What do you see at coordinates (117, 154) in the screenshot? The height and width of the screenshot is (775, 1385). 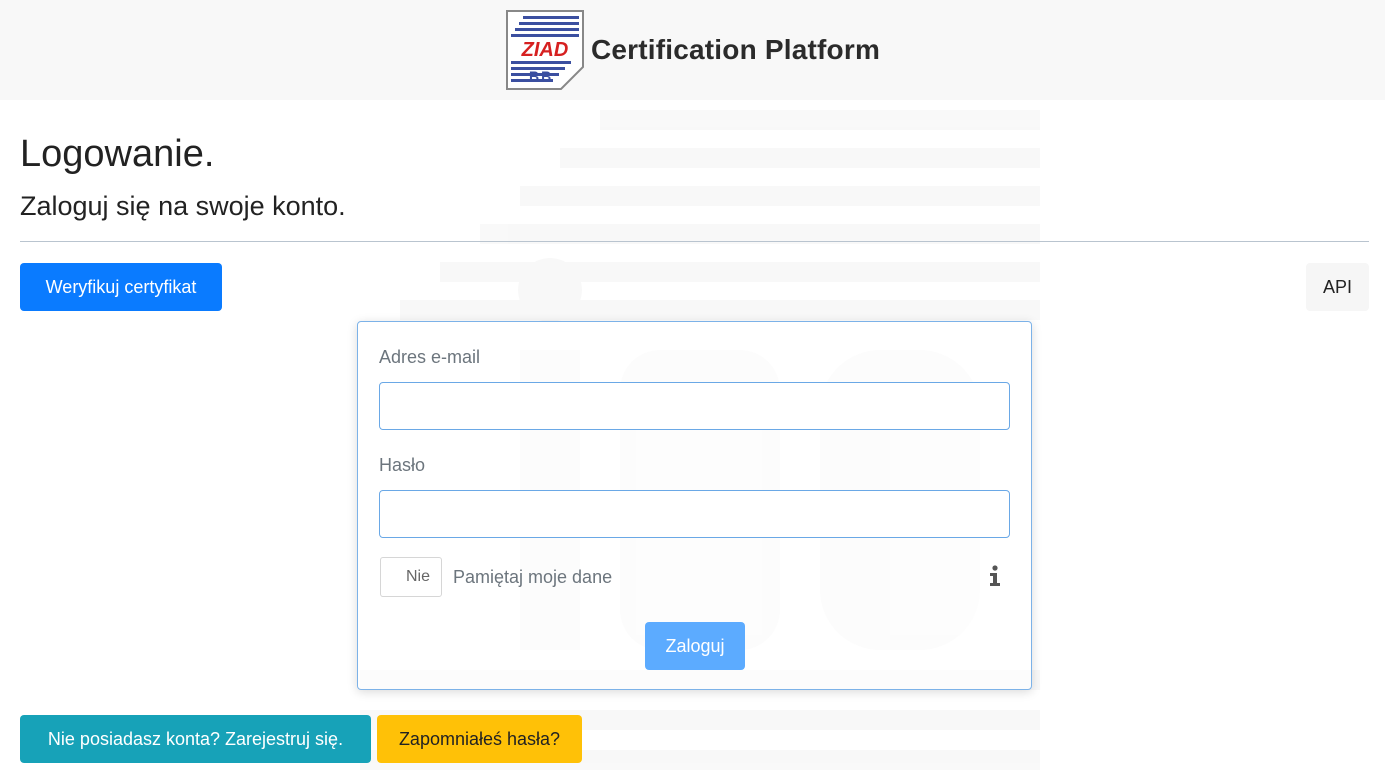 I see `page-title: Logowanie.` at bounding box center [117, 154].